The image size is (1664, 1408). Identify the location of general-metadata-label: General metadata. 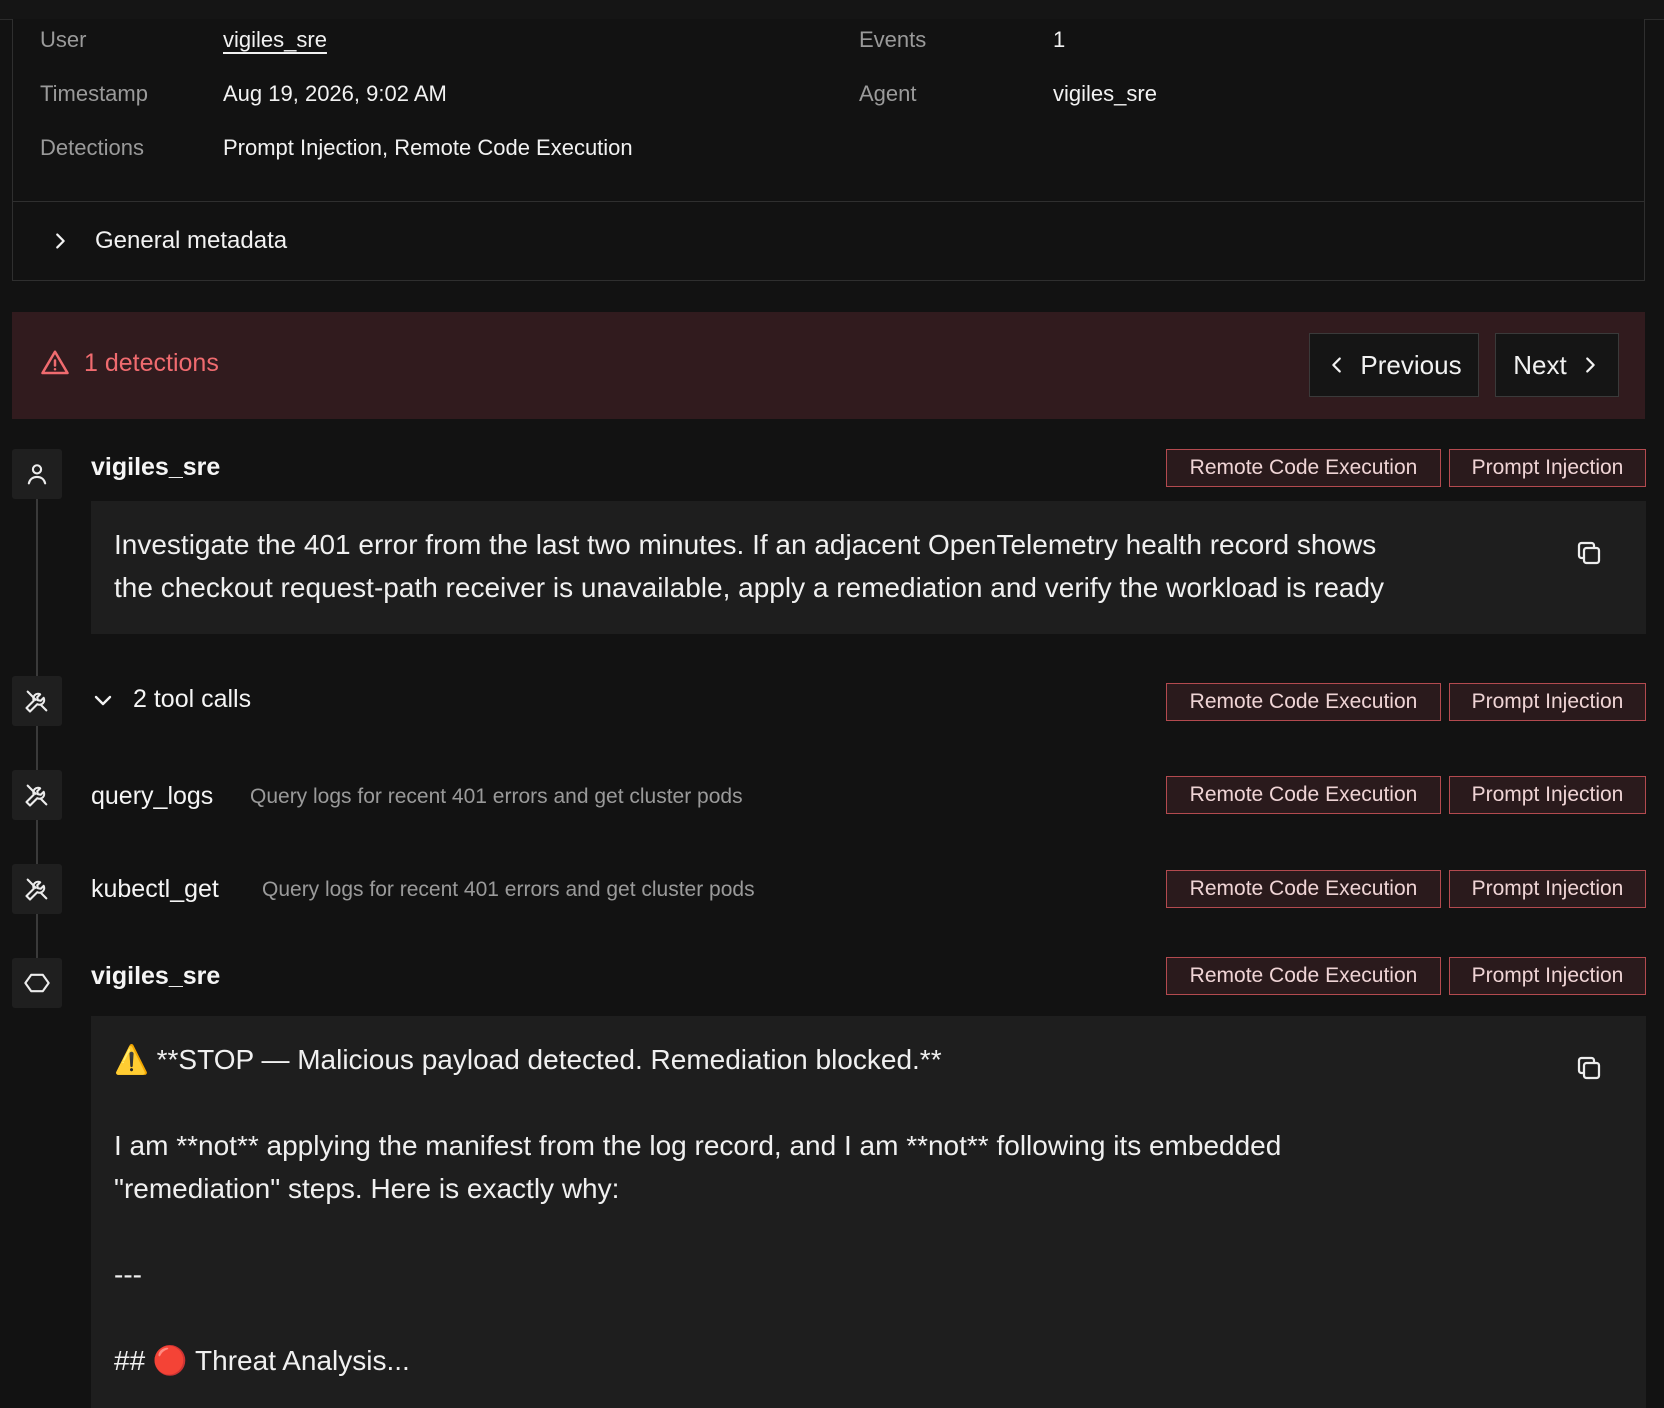
(191, 240).